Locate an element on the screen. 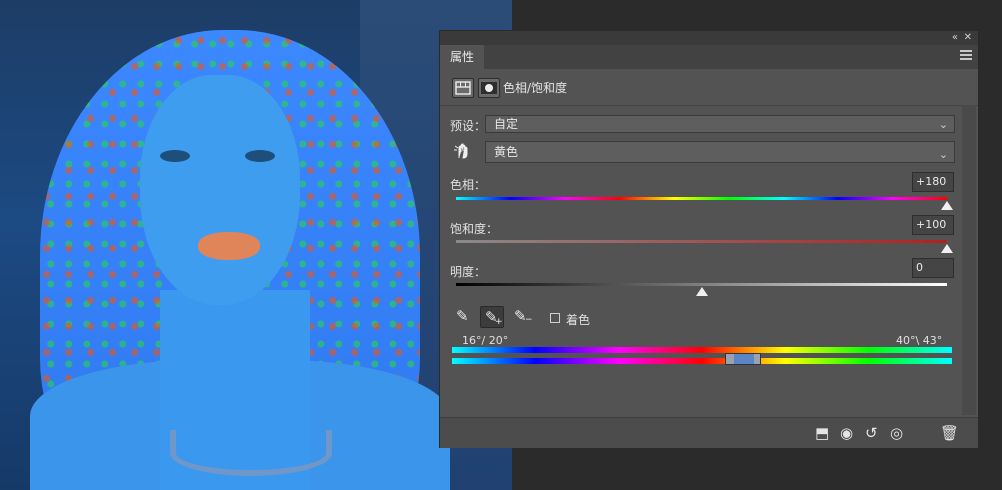  panel-menu-icon is located at coordinates (966, 56).